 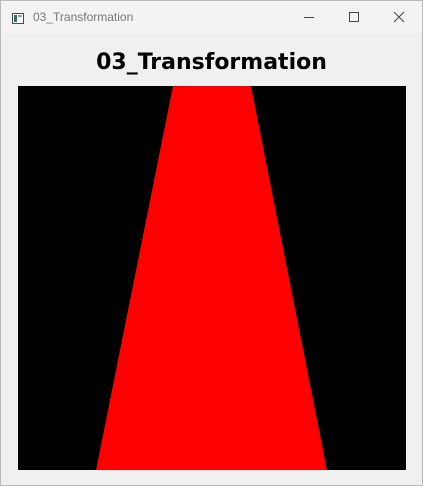 I want to click on app-icon, so click(x=18, y=17).